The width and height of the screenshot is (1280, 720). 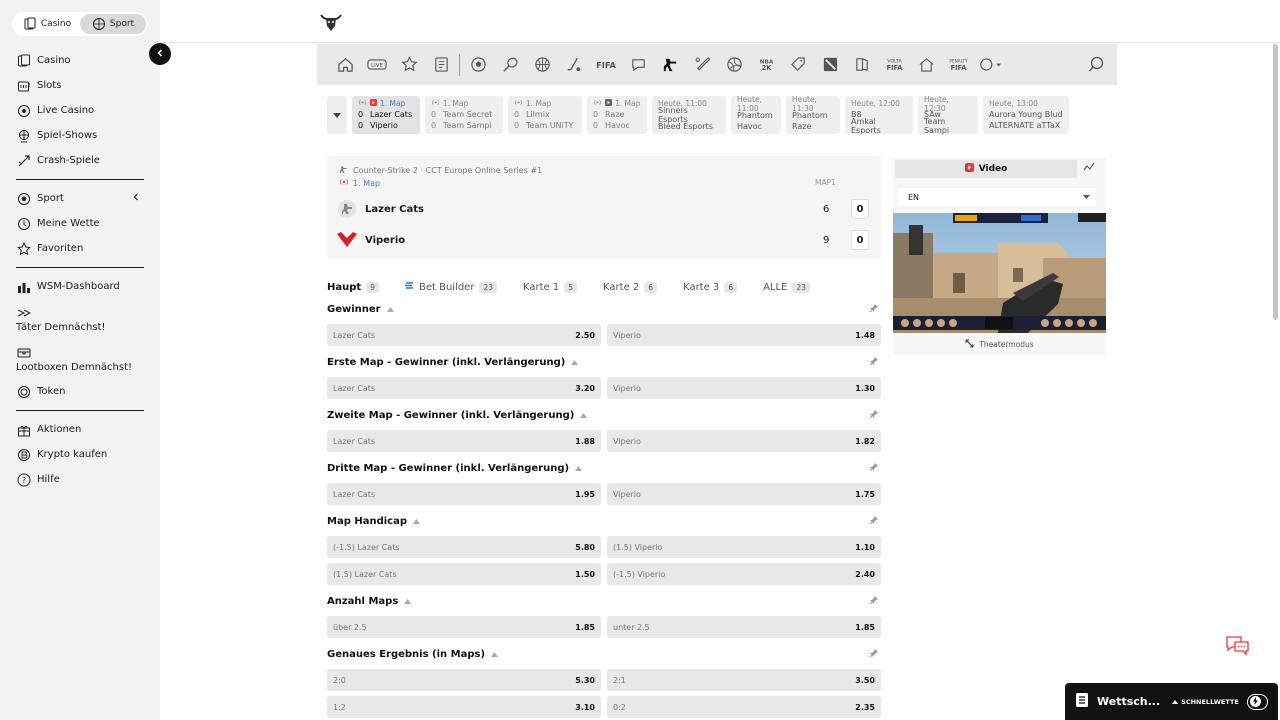 What do you see at coordinates (47, 24) in the screenshot?
I see `casino-switch-option: Casino` at bounding box center [47, 24].